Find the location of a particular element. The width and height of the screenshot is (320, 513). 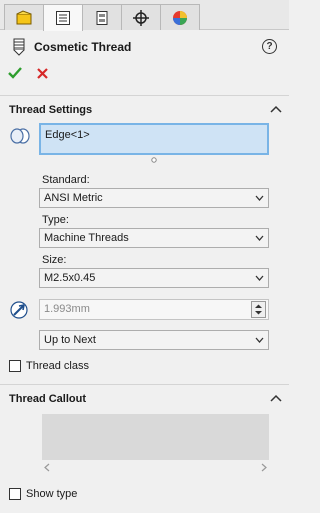

size-dropdown: M2.5x0.45 is located at coordinates (154, 278).